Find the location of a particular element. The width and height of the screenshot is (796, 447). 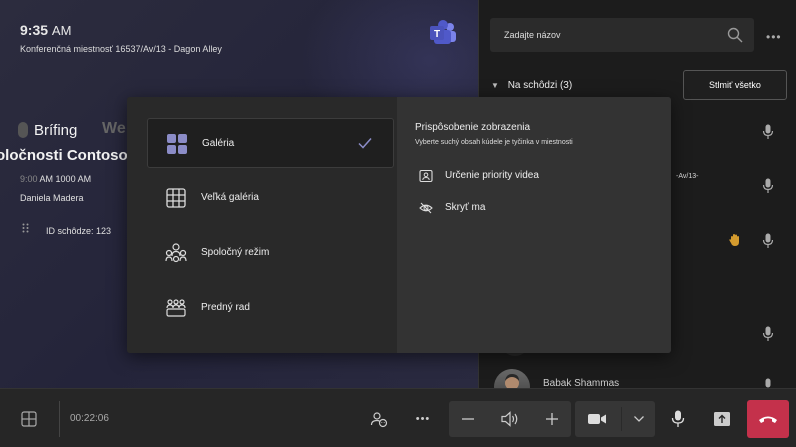

hang-up-icon is located at coordinates (768, 419).